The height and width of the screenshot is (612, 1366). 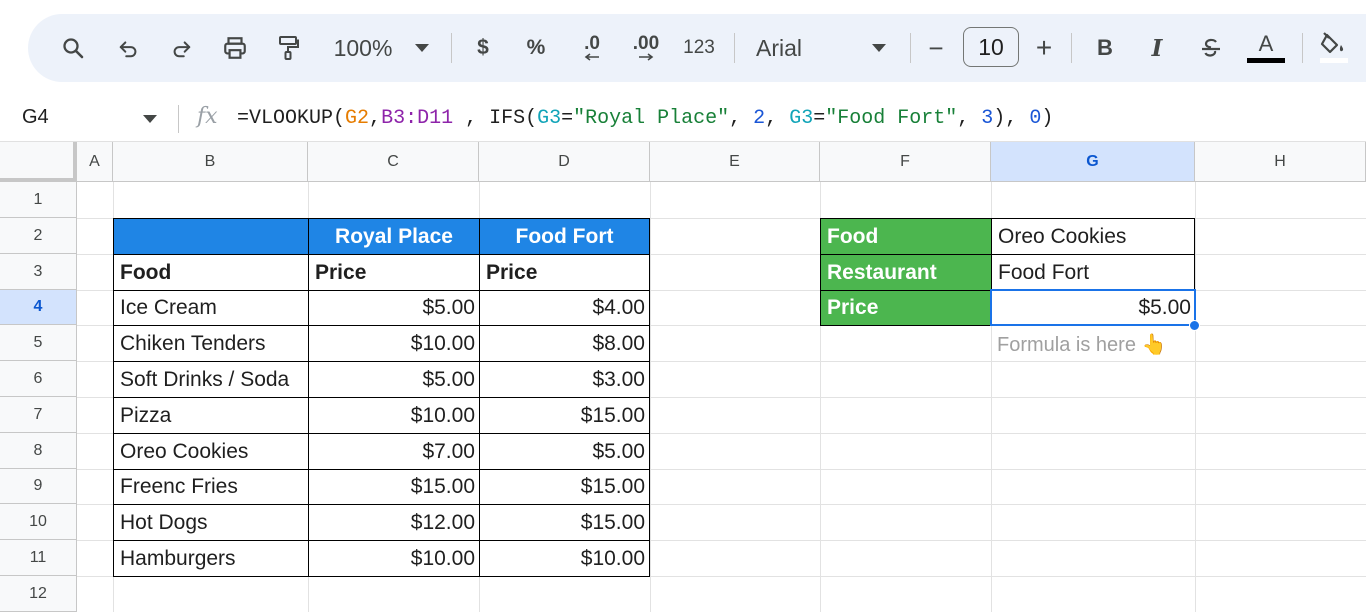 I want to click on row-header-11: 11, so click(x=38, y=558).